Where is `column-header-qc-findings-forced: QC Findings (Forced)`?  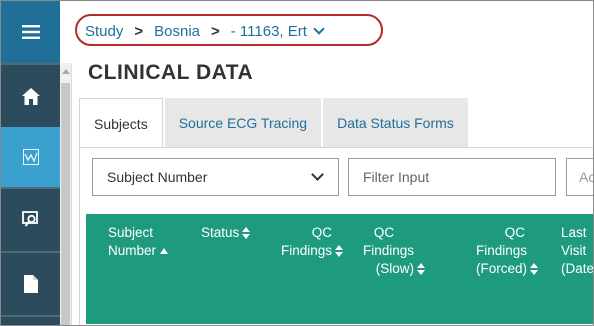
column-header-qc-findings-forced: QC Findings (Forced) is located at coordinates (498, 251).